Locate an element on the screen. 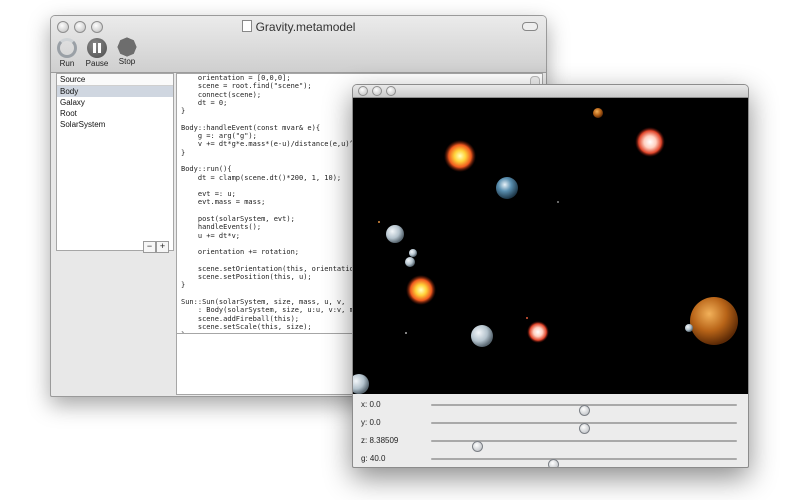 The width and height of the screenshot is (800, 500). remove-item-button: − is located at coordinates (149, 247).